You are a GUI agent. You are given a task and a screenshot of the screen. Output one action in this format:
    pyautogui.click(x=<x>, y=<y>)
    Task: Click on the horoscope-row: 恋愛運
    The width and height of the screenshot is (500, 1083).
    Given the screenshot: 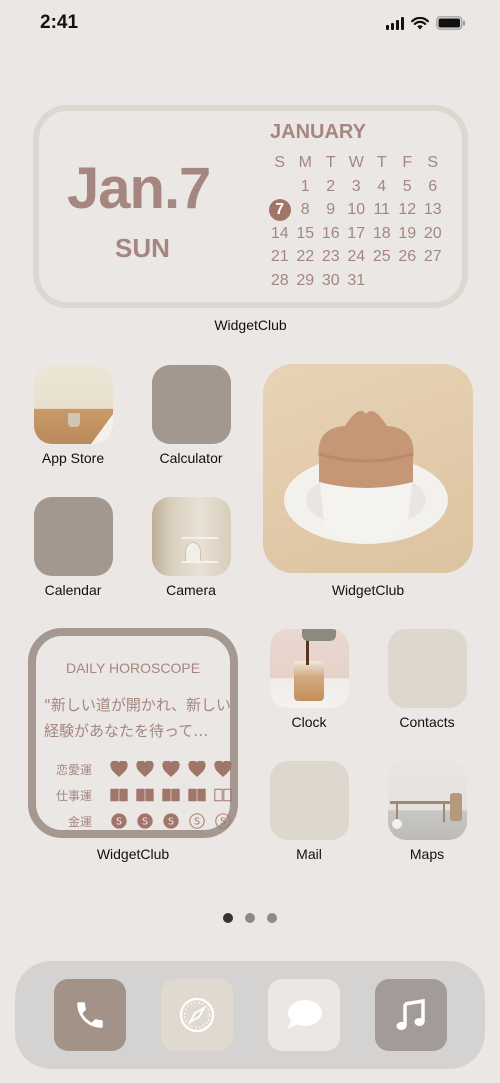 What is the action you would take?
    pyautogui.click(x=137, y=769)
    